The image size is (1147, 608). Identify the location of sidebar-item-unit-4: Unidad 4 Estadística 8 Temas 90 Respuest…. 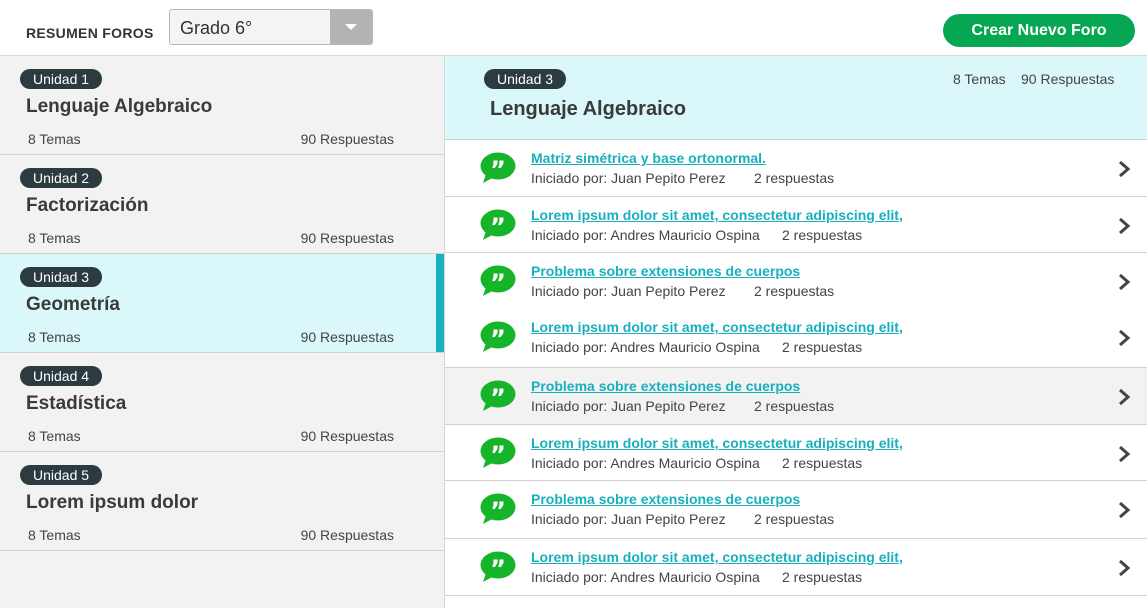
(222, 402).